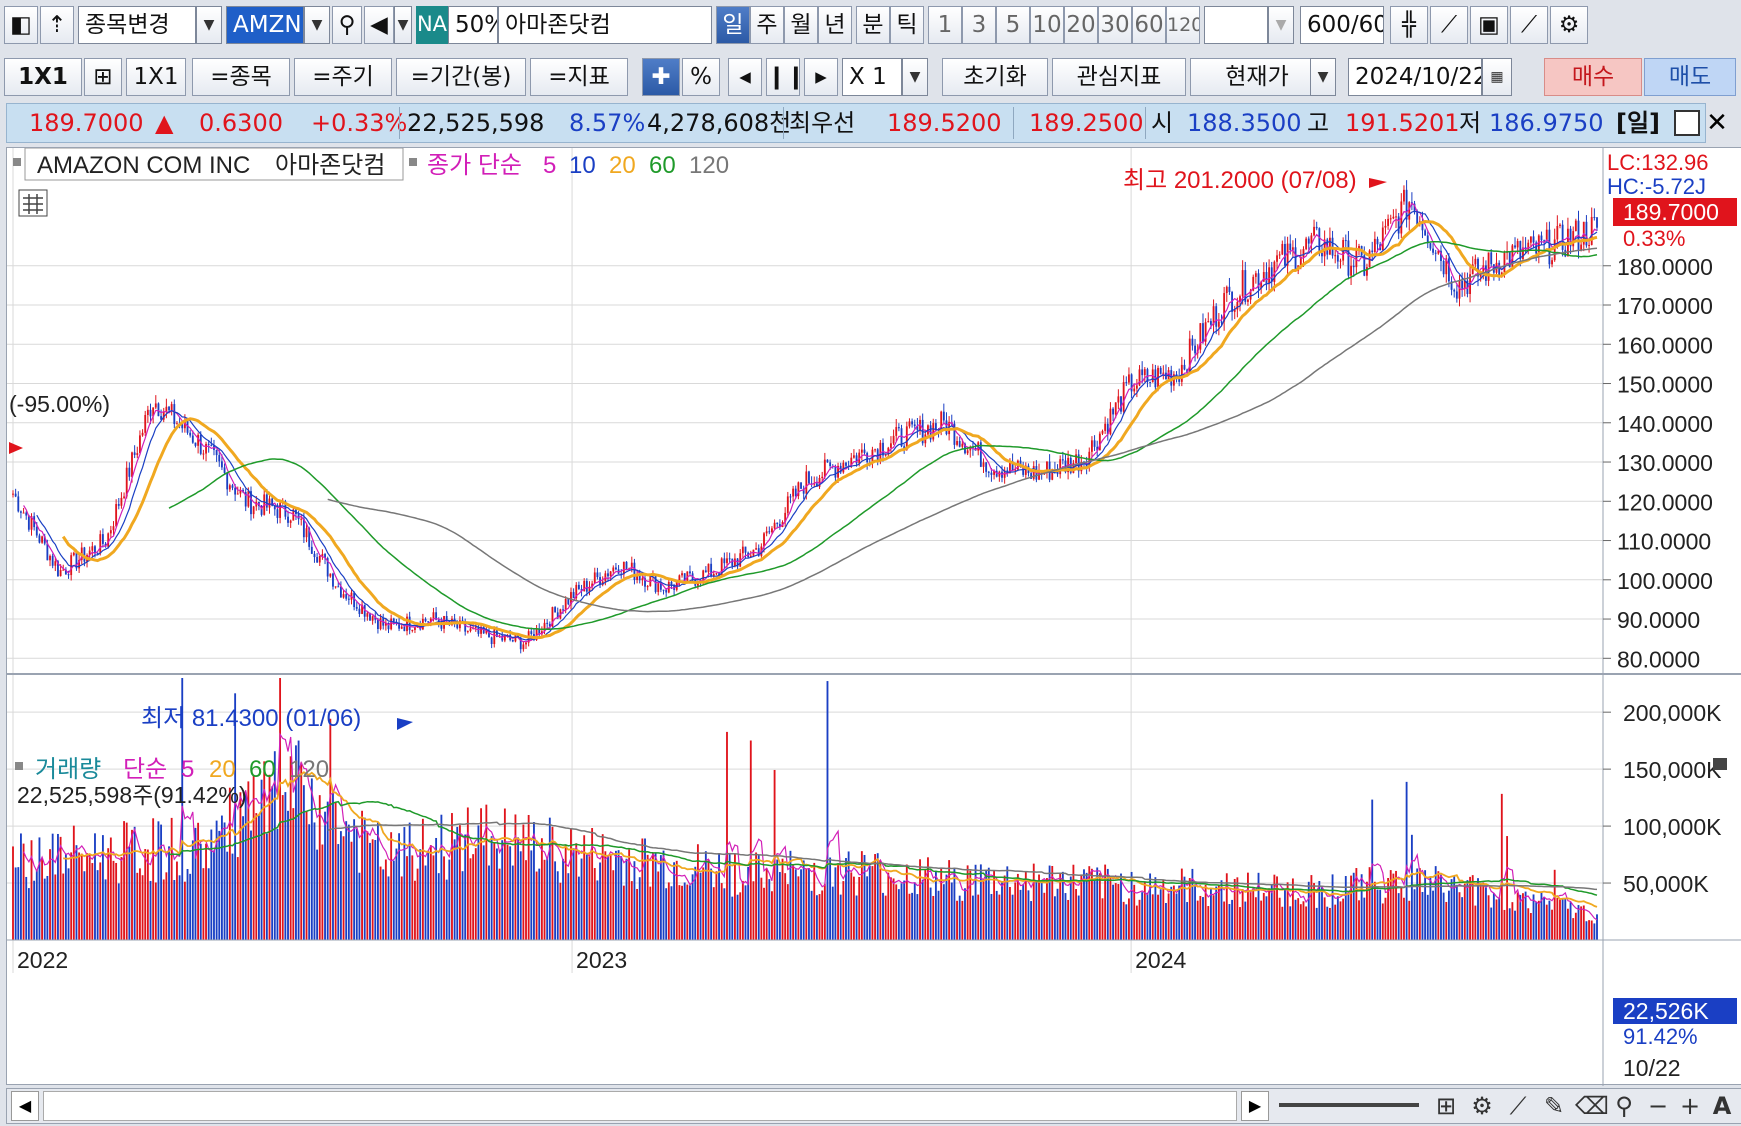  What do you see at coordinates (43, 77) in the screenshot?
I see `layout-1x1-button: 1X1` at bounding box center [43, 77].